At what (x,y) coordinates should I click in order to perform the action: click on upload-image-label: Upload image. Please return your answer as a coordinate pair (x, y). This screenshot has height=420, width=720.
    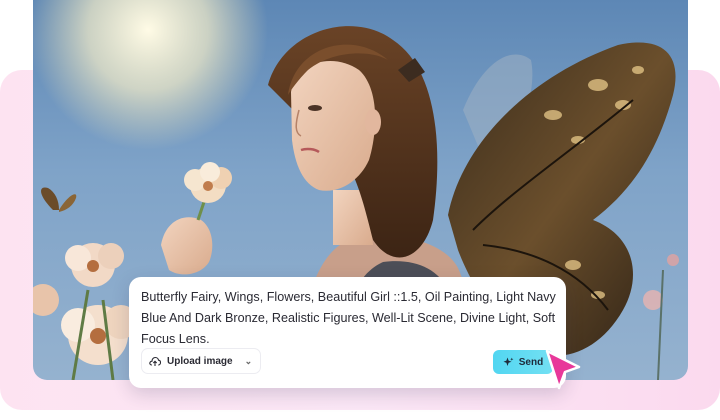
    Looking at the image, I should click on (200, 361).